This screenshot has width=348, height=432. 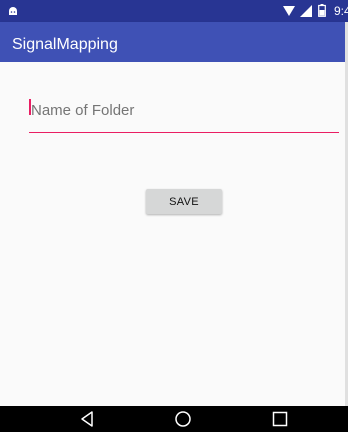 I want to click on home-icon, so click(x=183, y=419).